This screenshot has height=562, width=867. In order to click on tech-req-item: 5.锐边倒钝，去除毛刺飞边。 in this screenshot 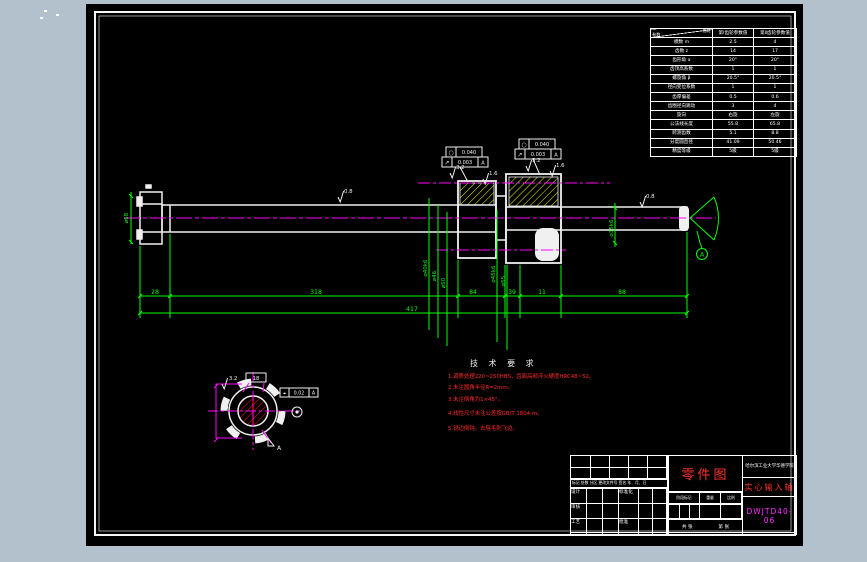, I will do `click(483, 428)`.